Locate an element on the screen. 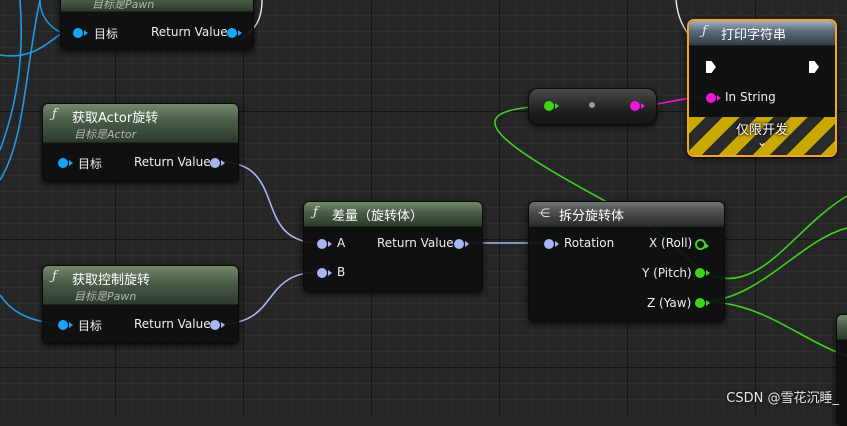 The width and height of the screenshot is (847, 426). watermark: CSDN @雪花沉睡_ is located at coordinates (782, 398).